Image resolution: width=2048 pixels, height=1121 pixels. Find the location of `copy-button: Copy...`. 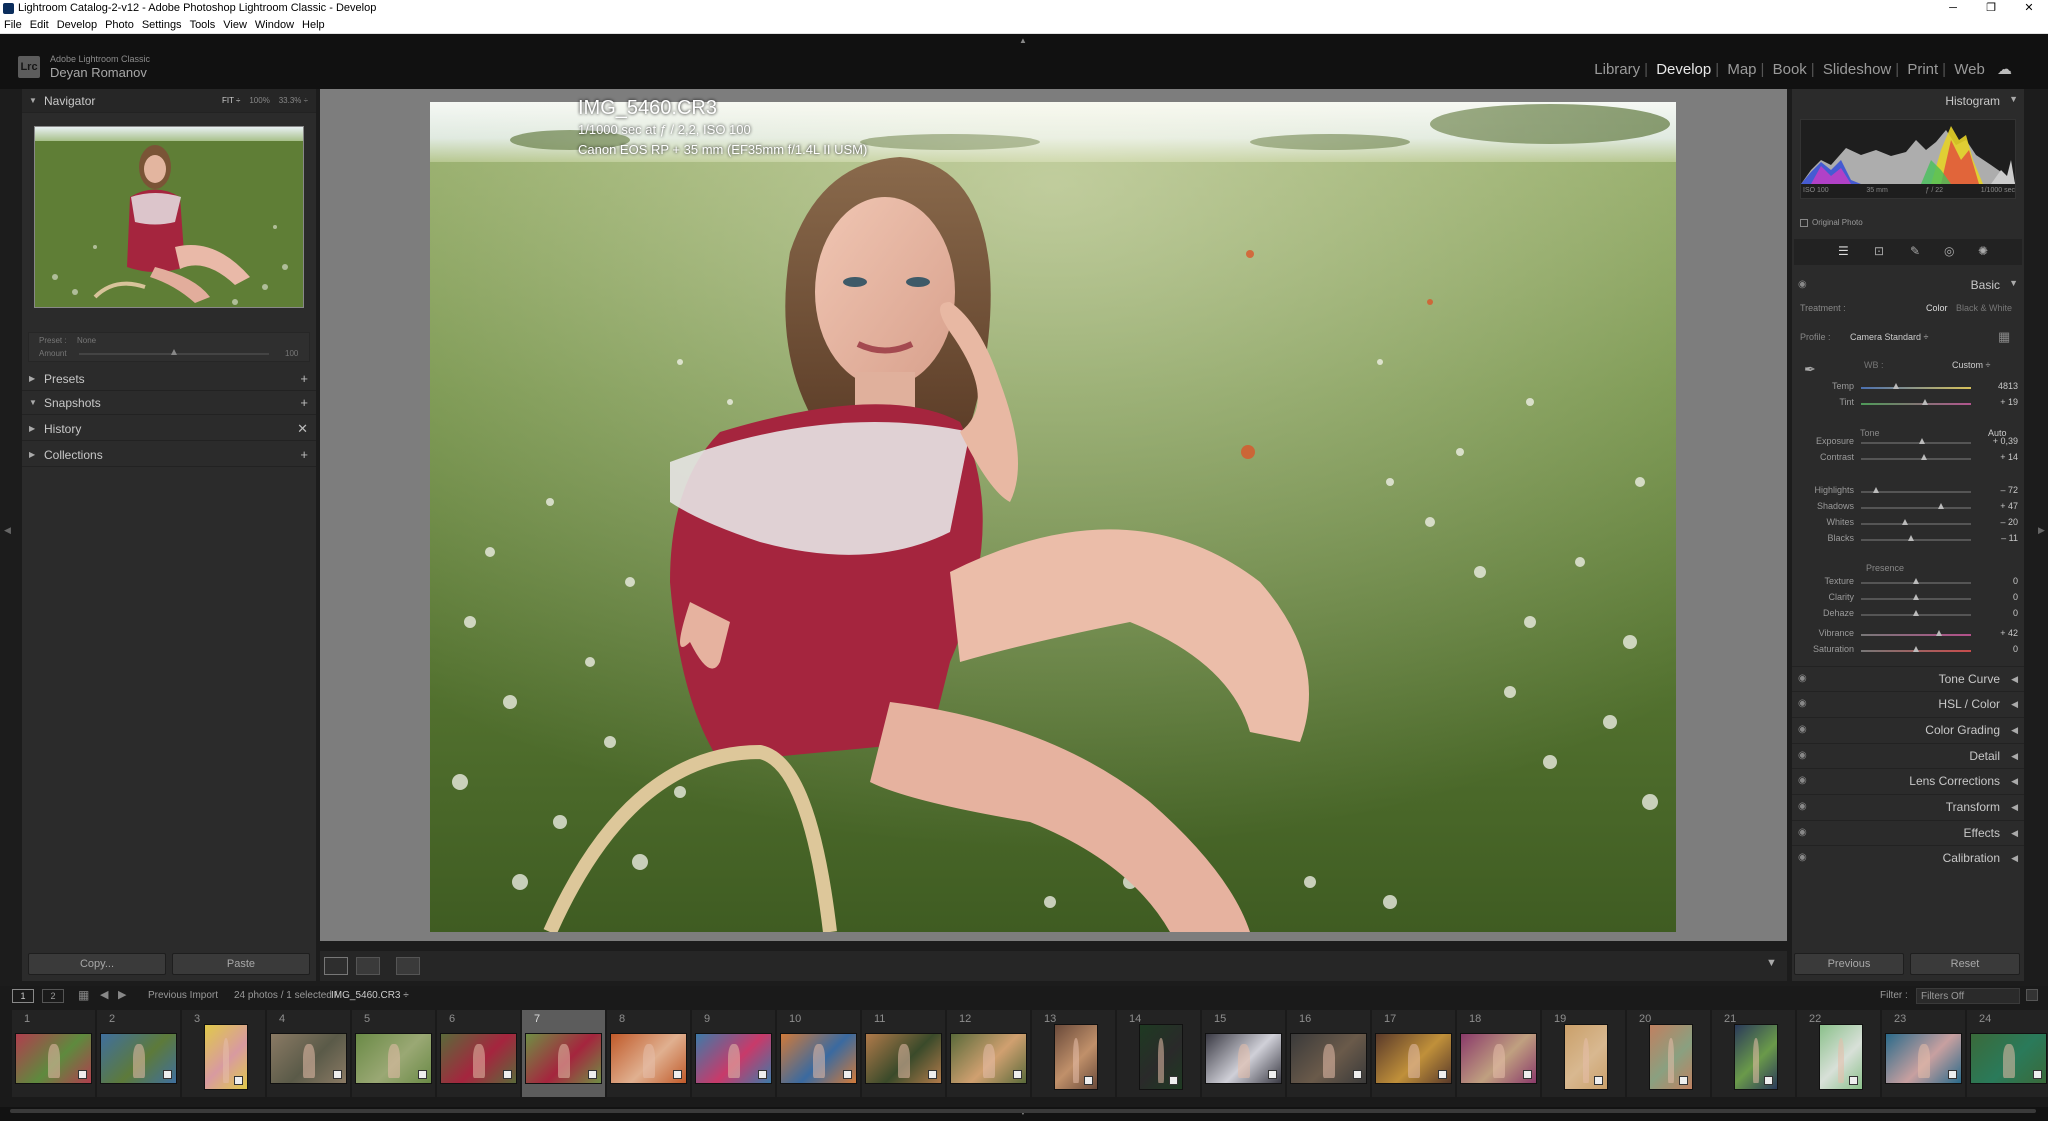

copy-button: Copy... is located at coordinates (97, 964).